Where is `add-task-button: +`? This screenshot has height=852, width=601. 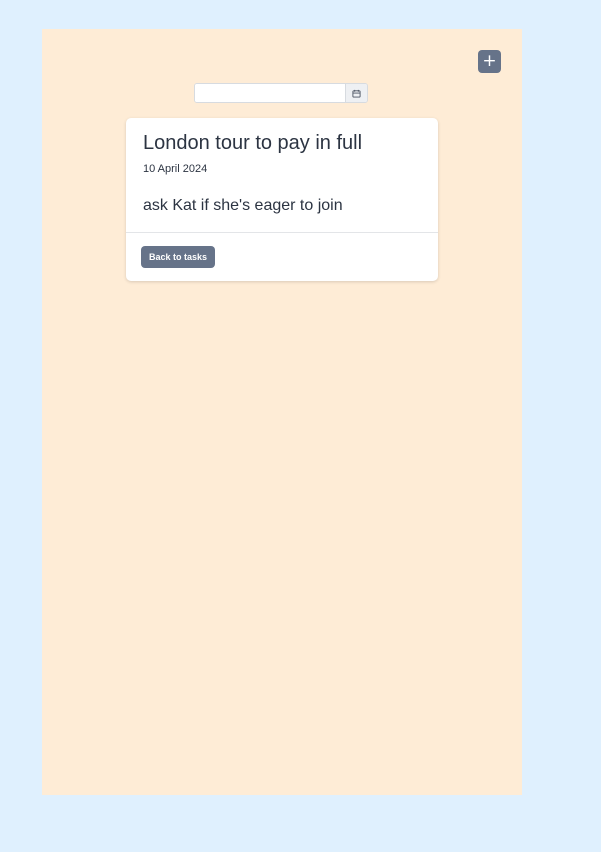 add-task-button: + is located at coordinates (489, 61).